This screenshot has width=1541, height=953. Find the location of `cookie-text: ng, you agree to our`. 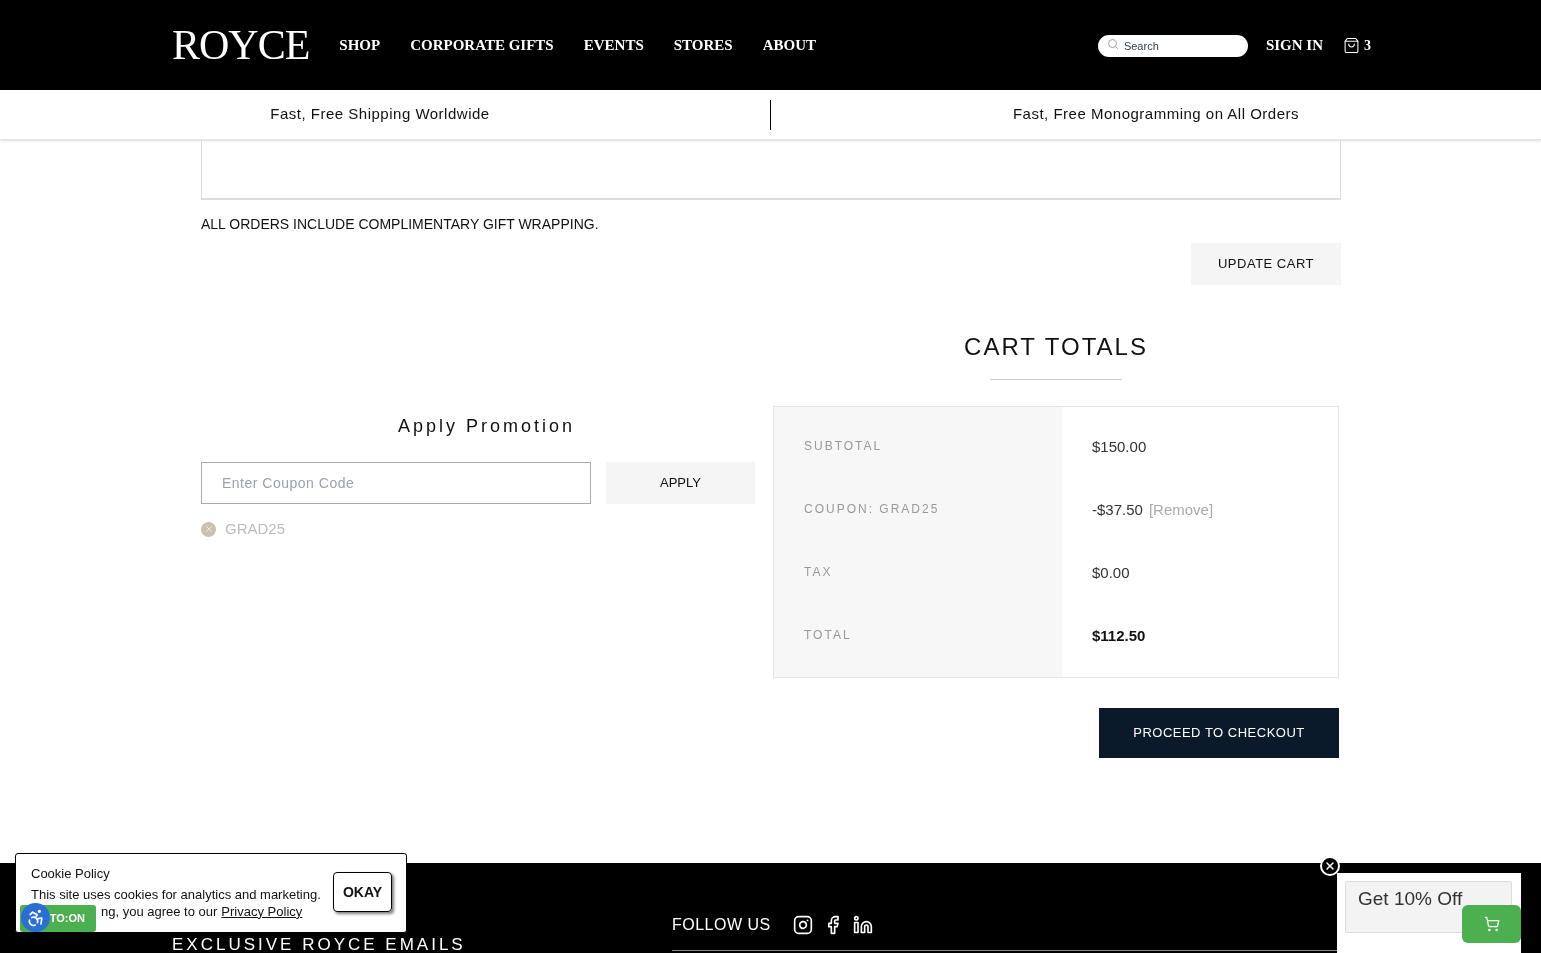

cookie-text: ng, you agree to our is located at coordinates (159, 911).